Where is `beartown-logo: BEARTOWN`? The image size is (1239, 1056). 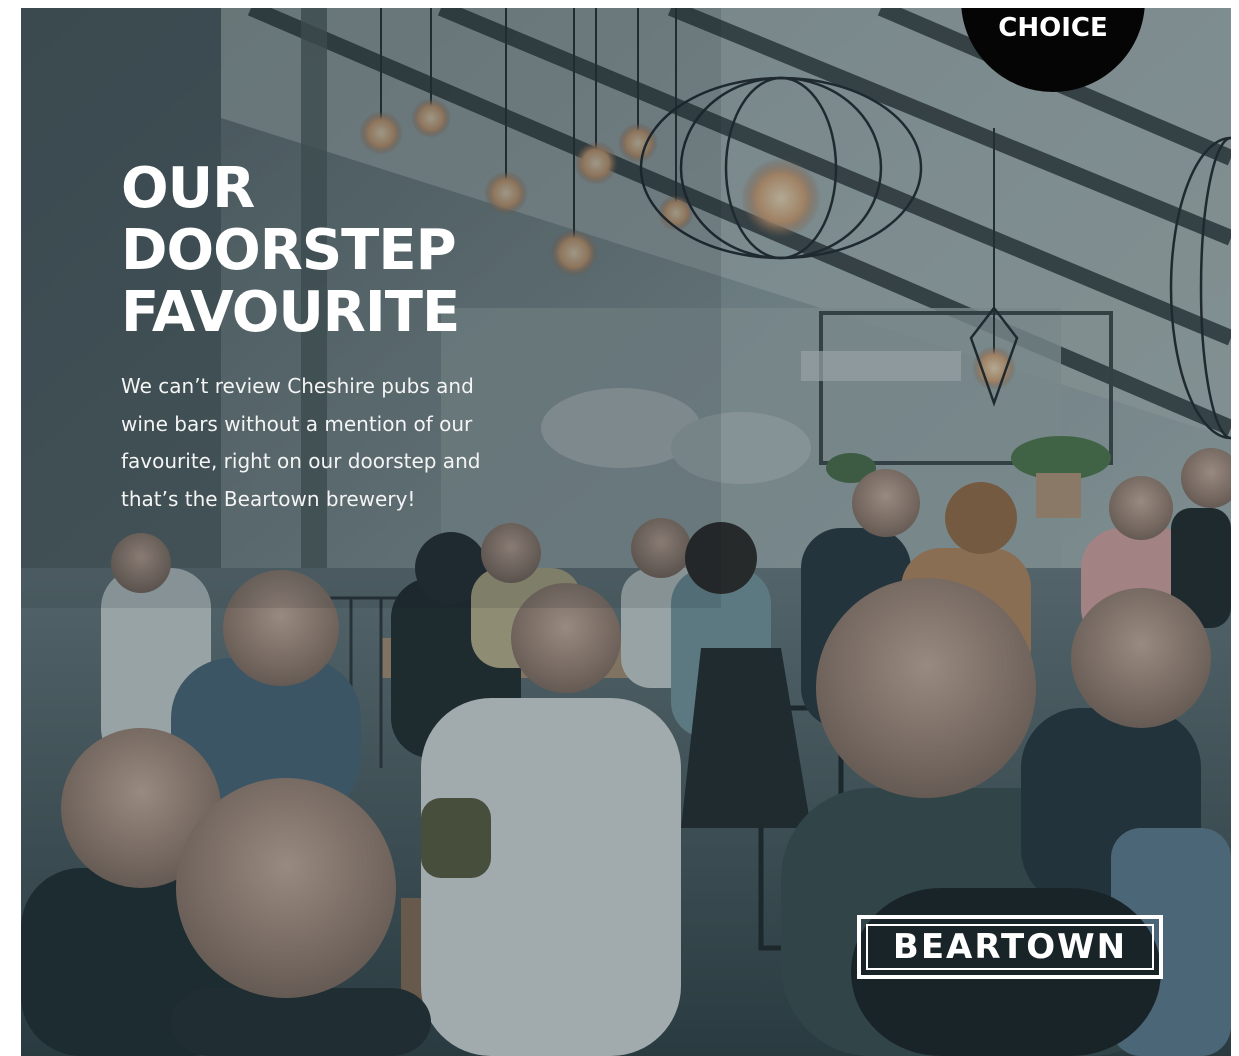 beartown-logo: BEARTOWN is located at coordinates (1010, 947).